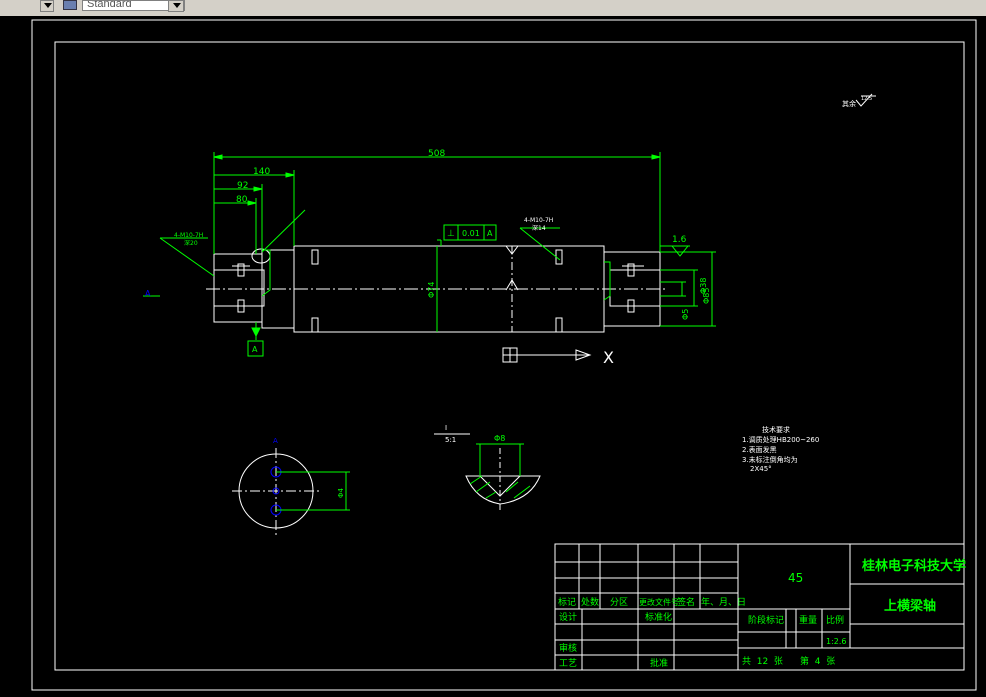 This screenshot has width=986, height=697. What do you see at coordinates (538, 220) in the screenshot?
I see `right-callout-1: 4-M10-7H` at bounding box center [538, 220].